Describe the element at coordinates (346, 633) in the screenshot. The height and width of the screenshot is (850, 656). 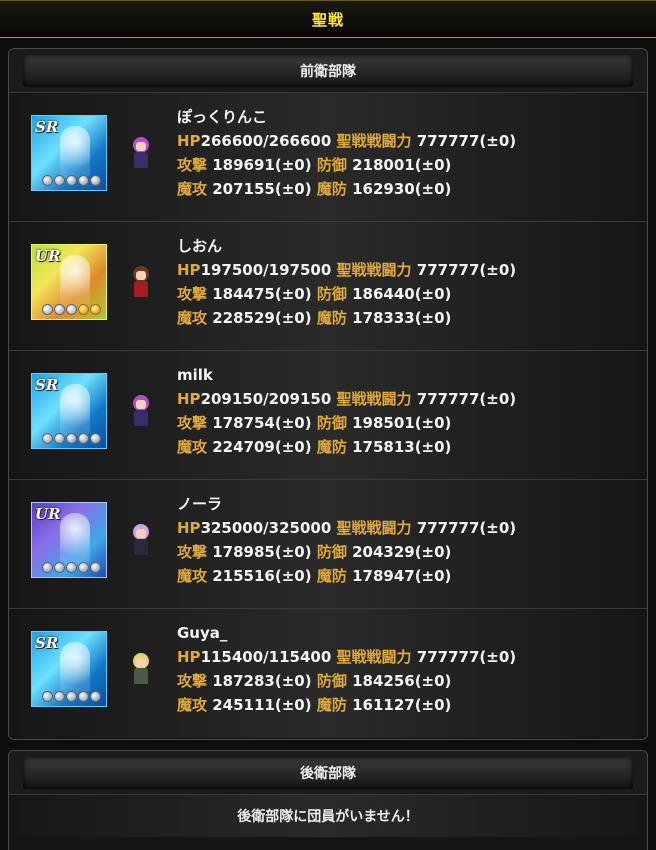
I see `member-name: Guya_` at that location.